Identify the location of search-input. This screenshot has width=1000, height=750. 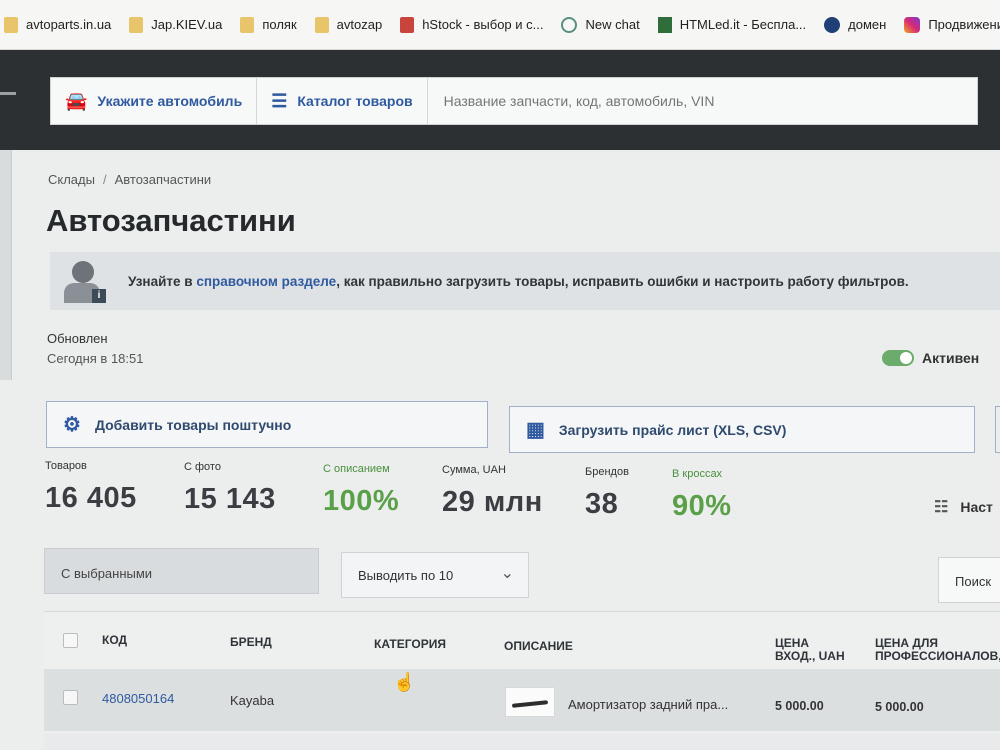
(702, 101).